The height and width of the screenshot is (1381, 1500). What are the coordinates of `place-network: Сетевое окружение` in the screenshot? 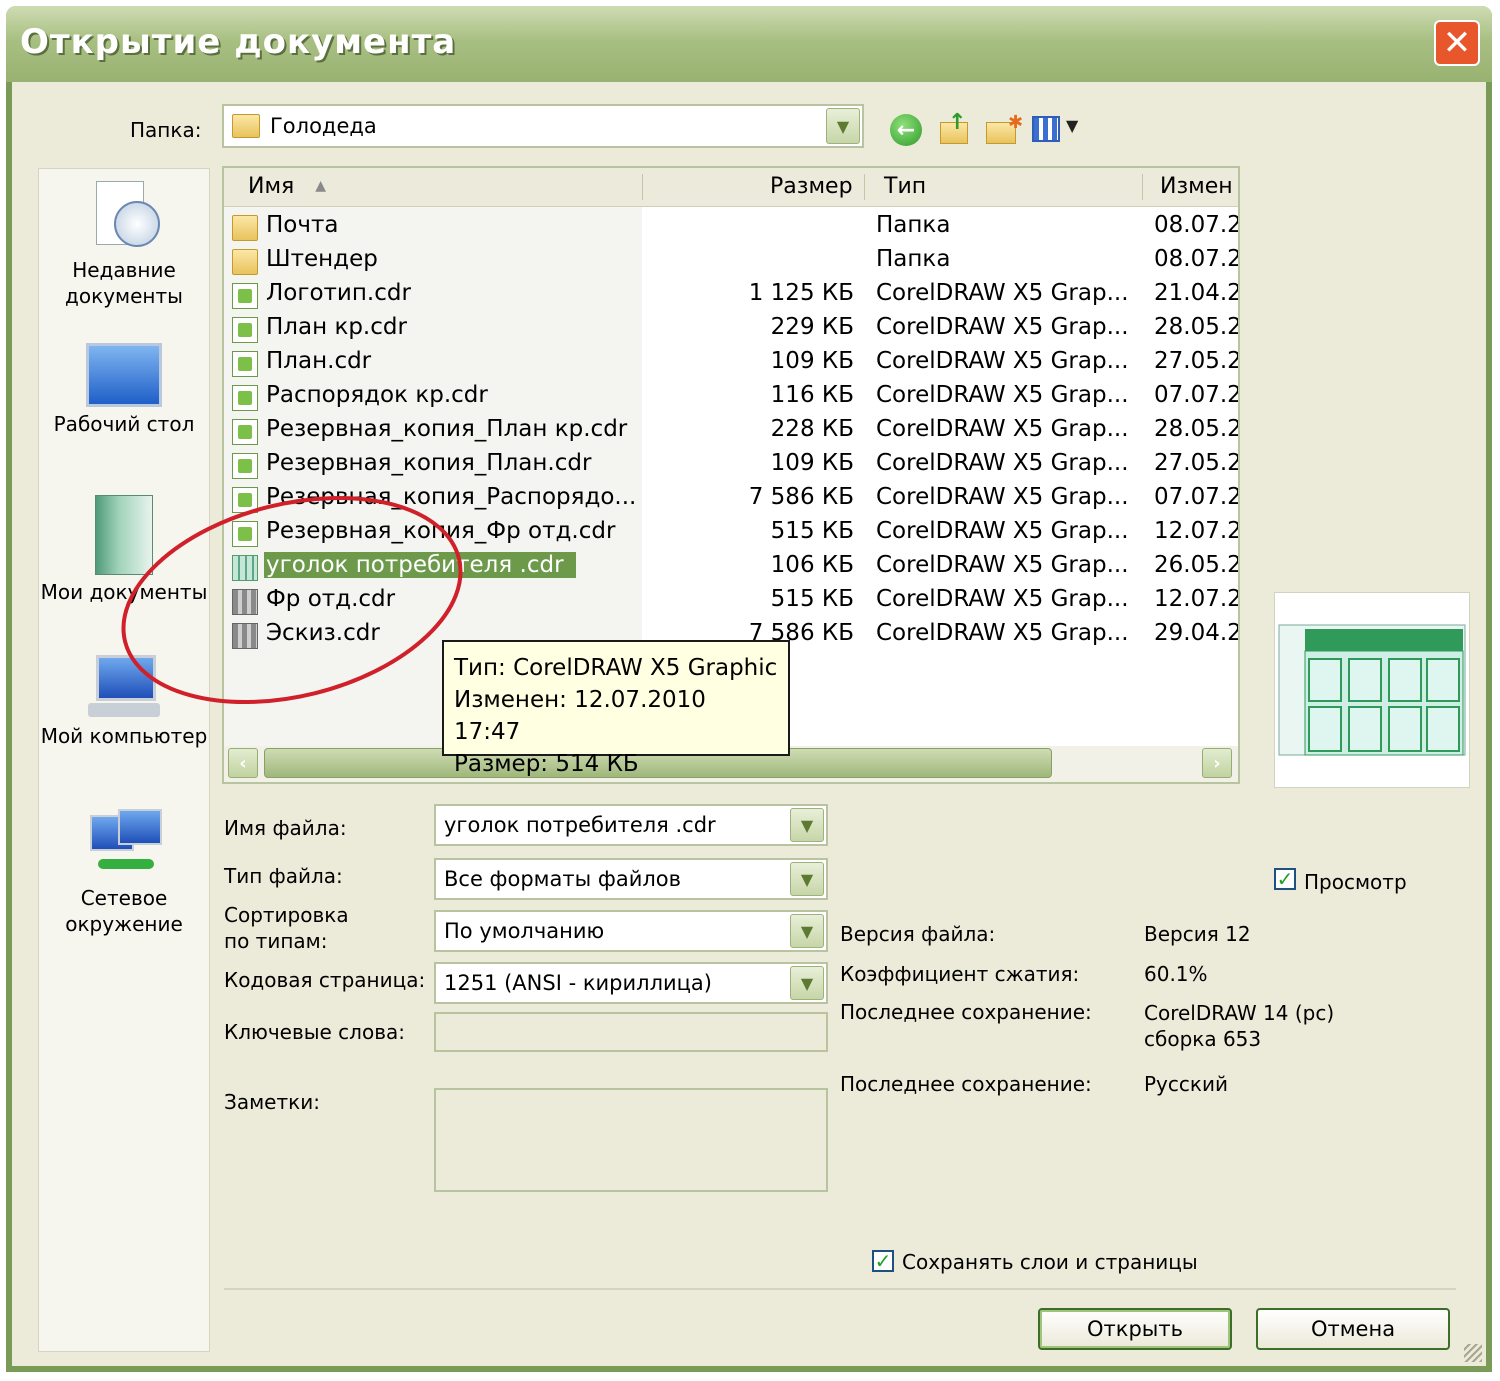 It's located at (124, 873).